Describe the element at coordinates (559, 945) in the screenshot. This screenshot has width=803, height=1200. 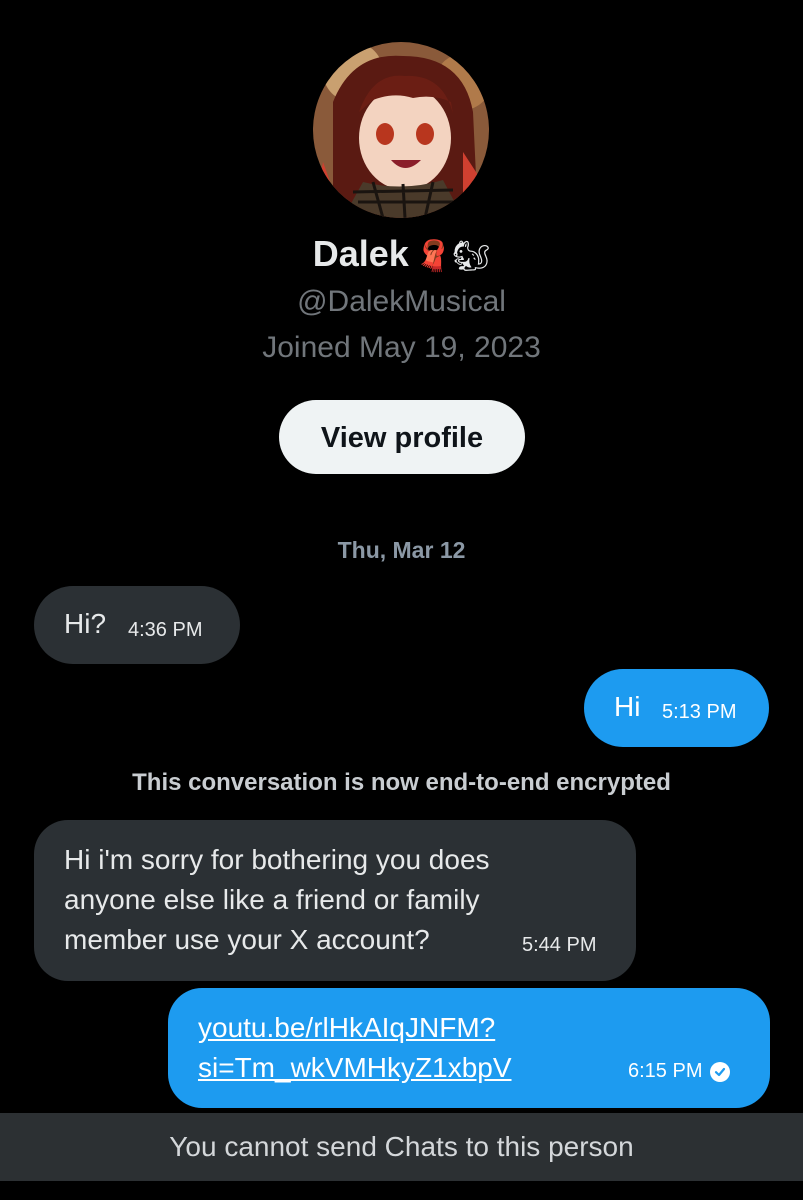
I see `message-time: 5:44 PM` at that location.